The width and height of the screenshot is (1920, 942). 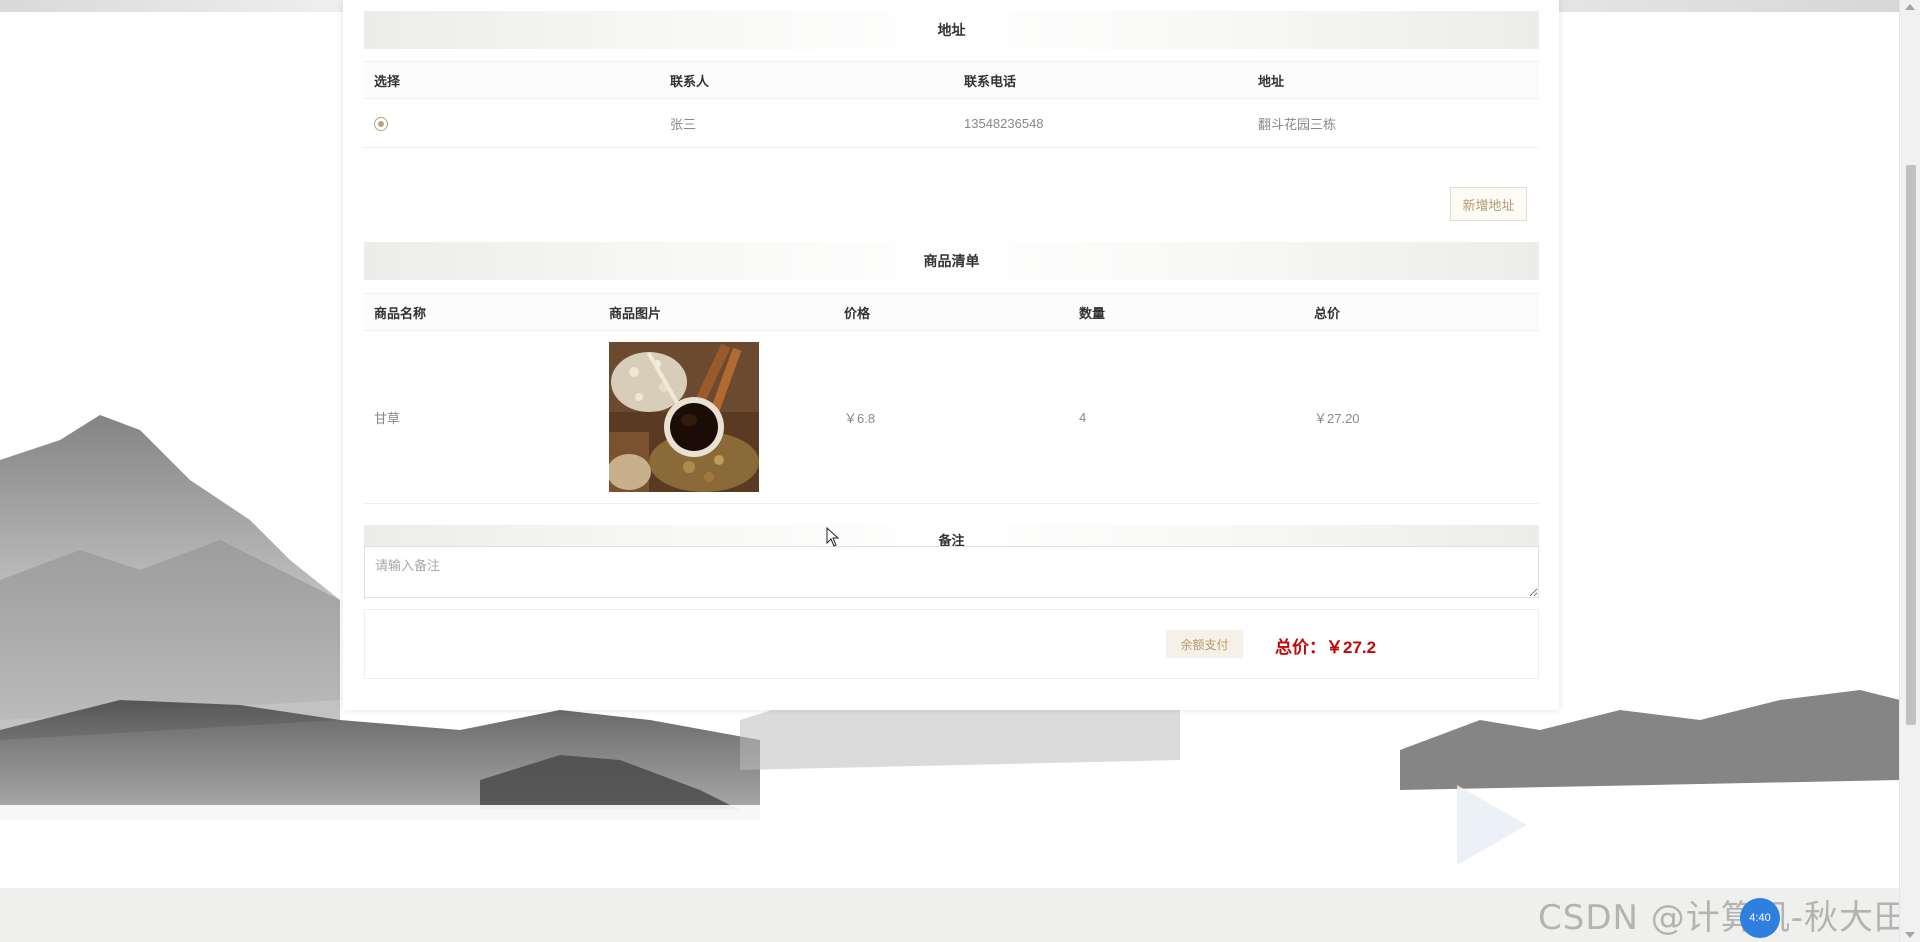 What do you see at coordinates (512, 80) in the screenshot?
I see `column-header-select: 选择` at bounding box center [512, 80].